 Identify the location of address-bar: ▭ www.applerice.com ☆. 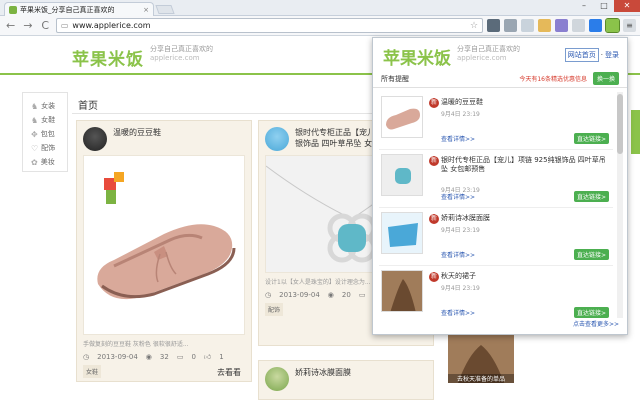
(269, 25).